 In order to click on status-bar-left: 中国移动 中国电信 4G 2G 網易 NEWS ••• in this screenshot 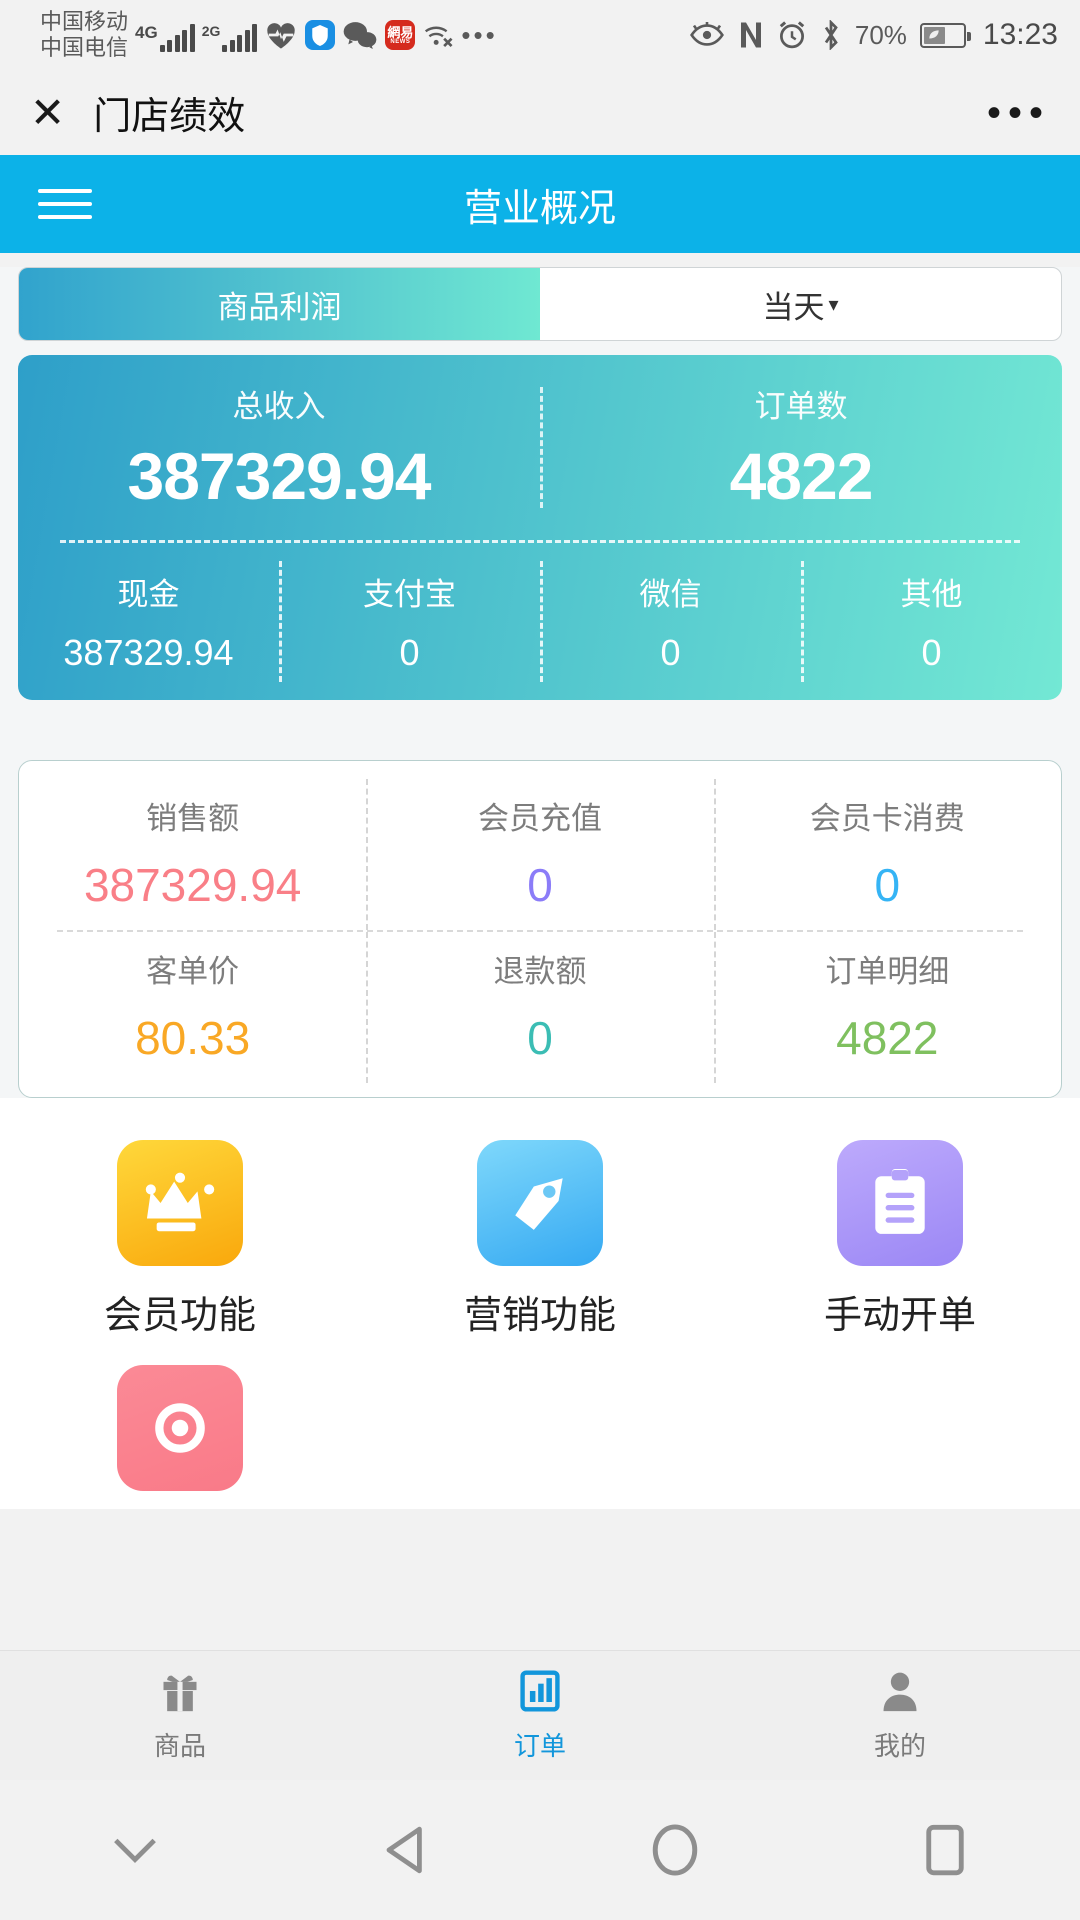, I will do `click(260, 35)`.